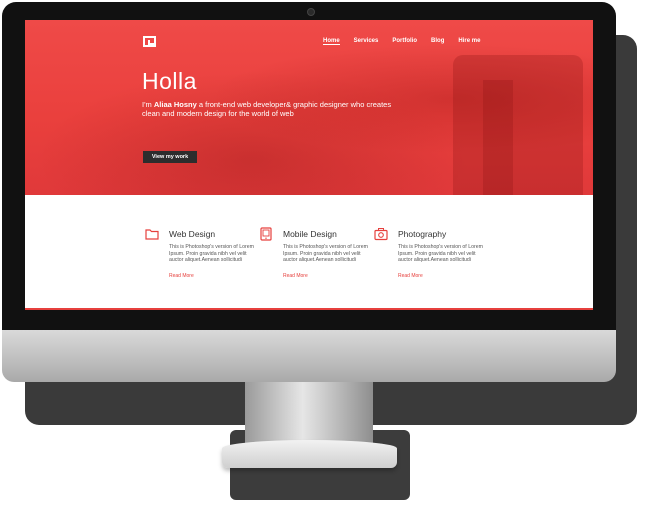 This screenshot has height=508, width=645. I want to click on service-title: Web Design, so click(192, 234).